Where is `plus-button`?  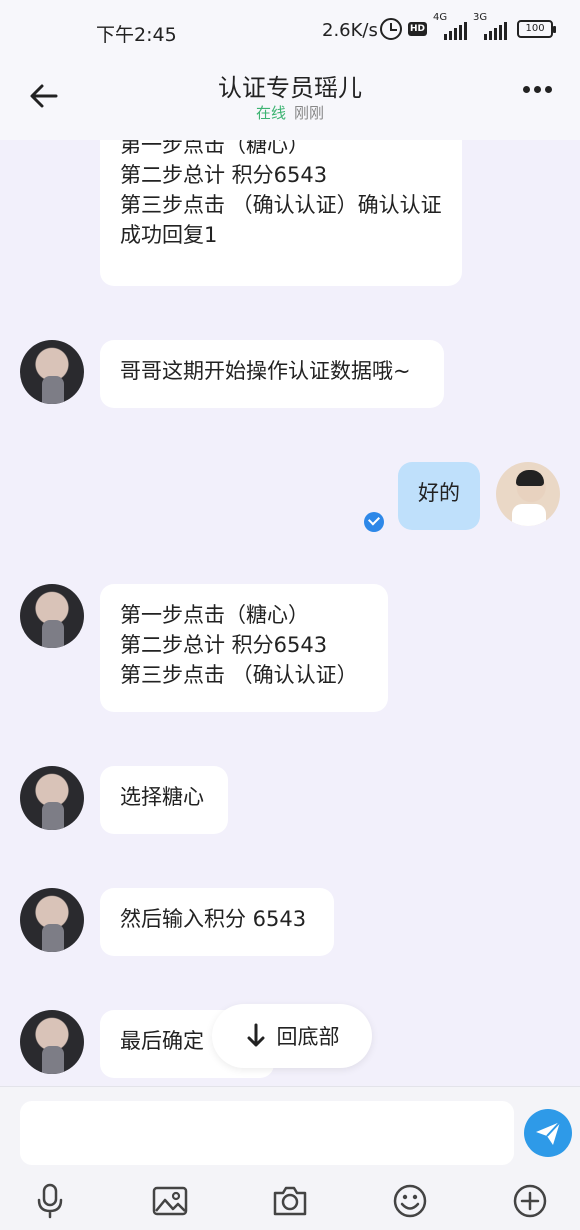
plus-button is located at coordinates (530, 1201).